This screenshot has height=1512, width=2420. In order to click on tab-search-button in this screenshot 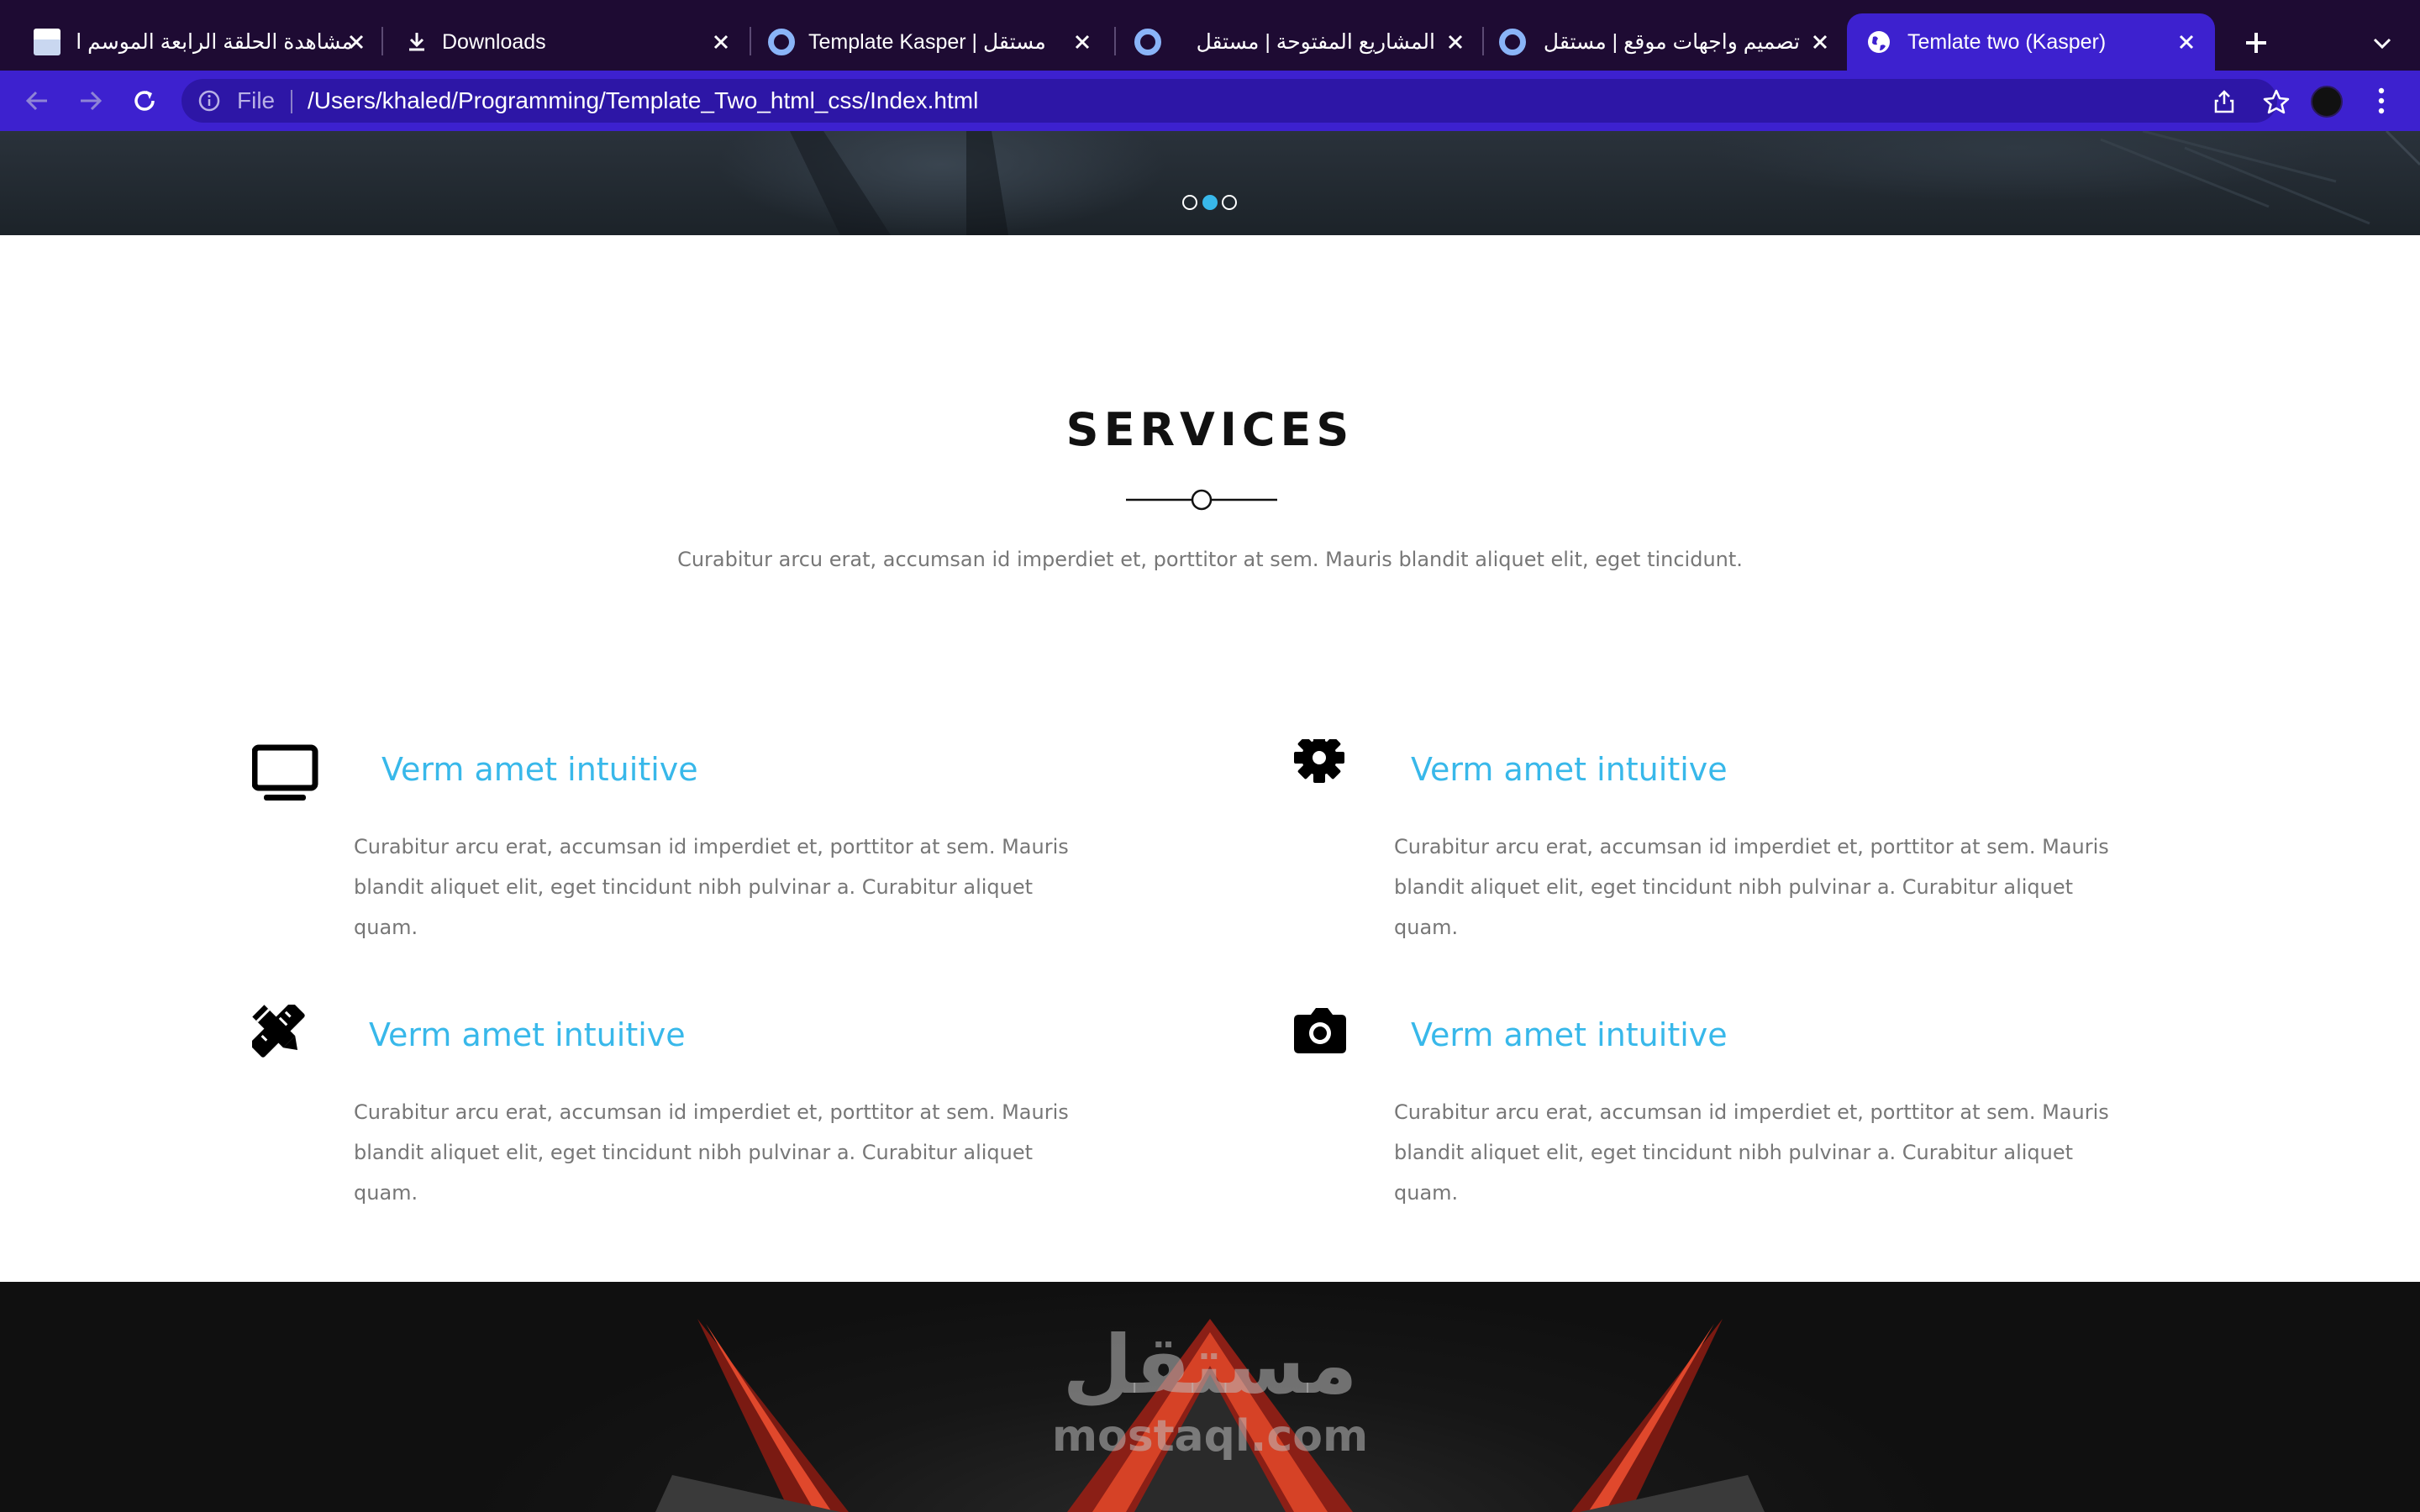, I will do `click(2383, 42)`.